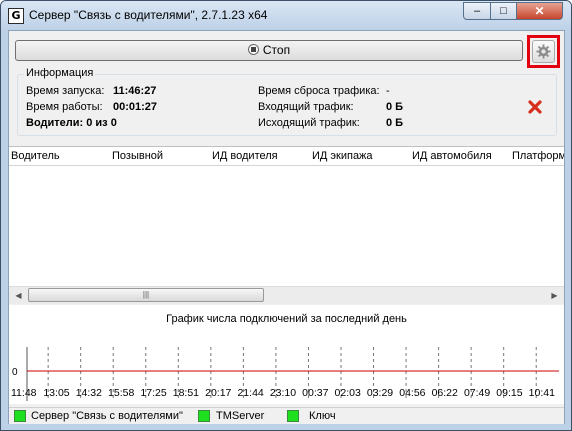  What do you see at coordinates (309, 123) in the screenshot?
I see `outgoing-traffic-label: Исходящий трафик:` at bounding box center [309, 123].